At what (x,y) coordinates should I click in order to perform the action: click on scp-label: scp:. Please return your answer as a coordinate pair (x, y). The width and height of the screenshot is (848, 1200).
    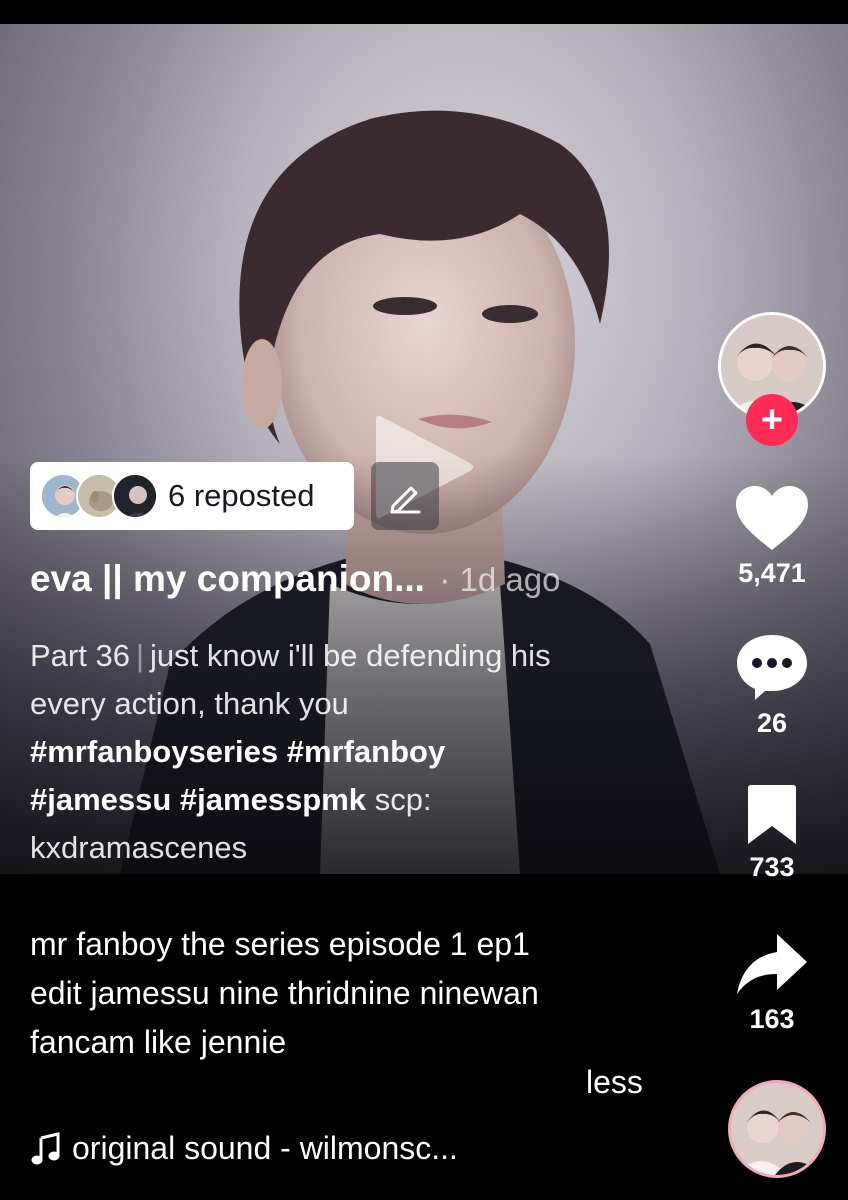
    Looking at the image, I should click on (403, 799).